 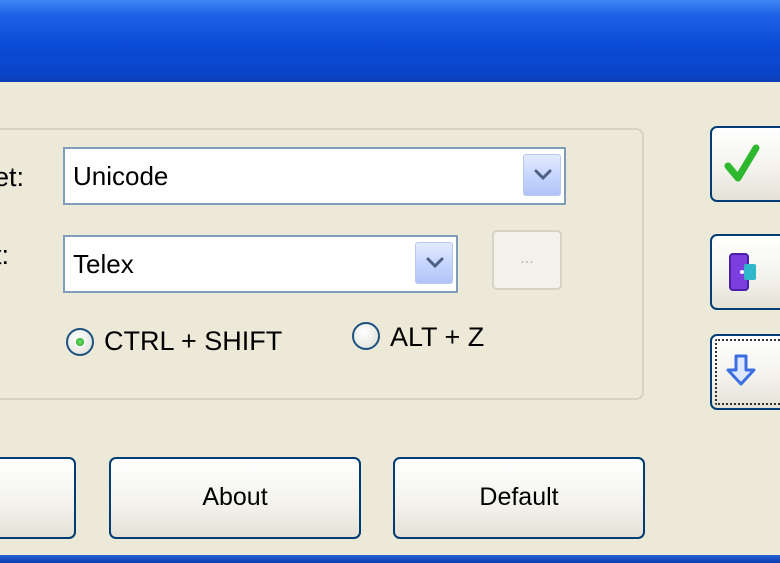 What do you see at coordinates (38, 498) in the screenshot?
I see `left-partial-button` at bounding box center [38, 498].